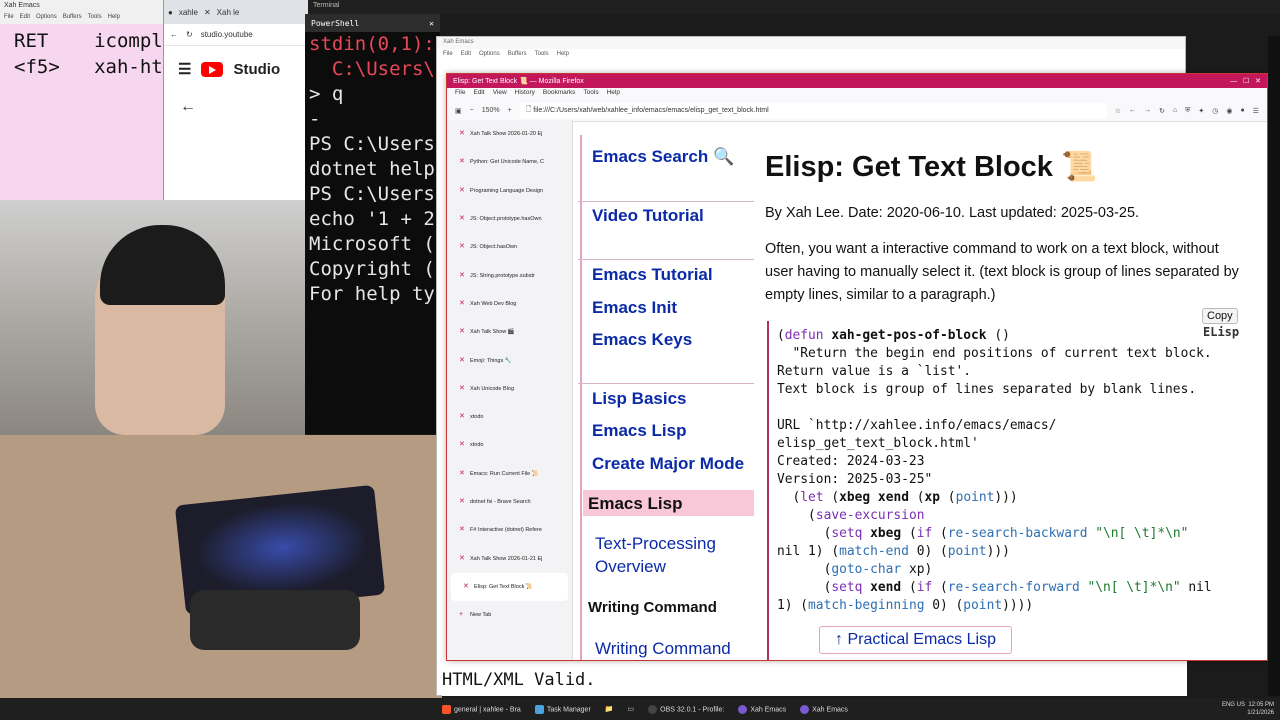  I want to click on forward-icon: →, so click(1147, 110).